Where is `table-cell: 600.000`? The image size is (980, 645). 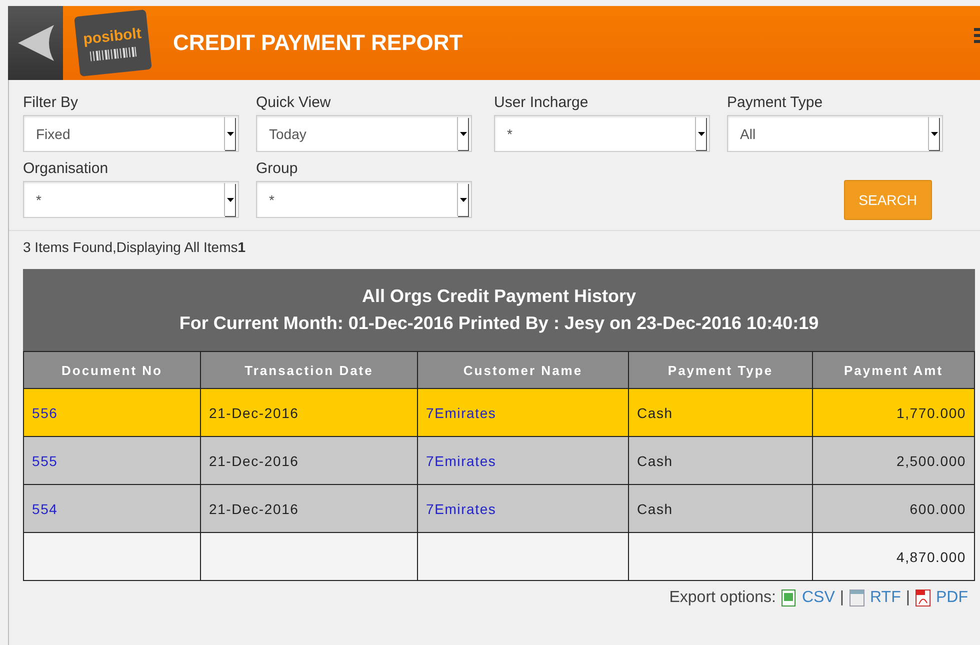
table-cell: 600.000 is located at coordinates (893, 508).